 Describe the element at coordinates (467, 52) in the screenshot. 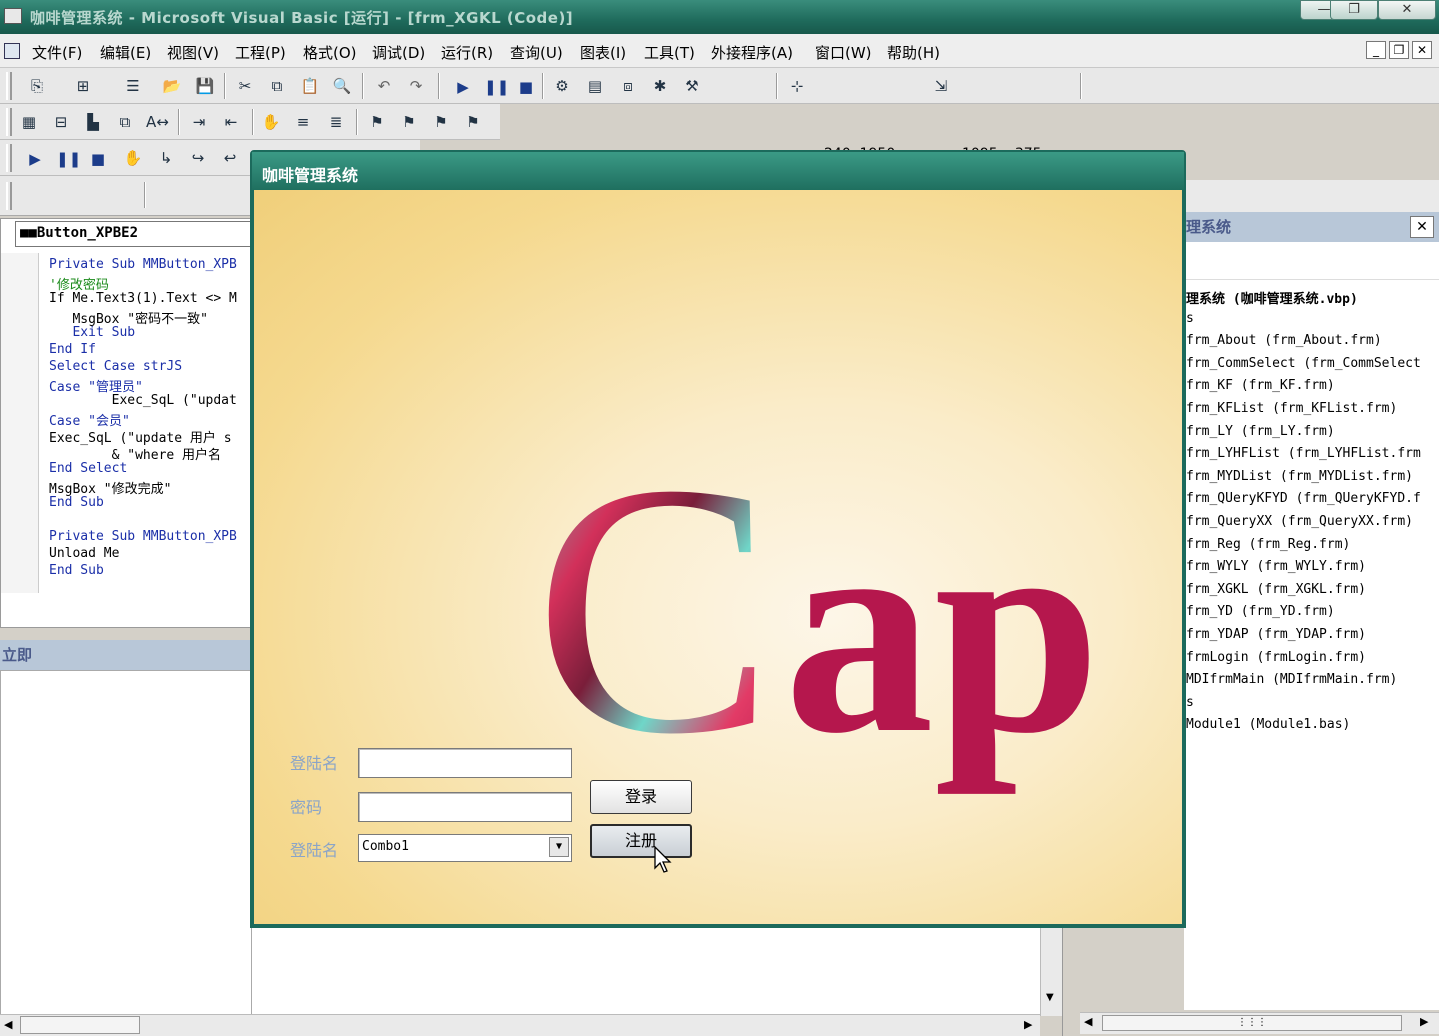

I see `menu-run: 运行(R)` at that location.